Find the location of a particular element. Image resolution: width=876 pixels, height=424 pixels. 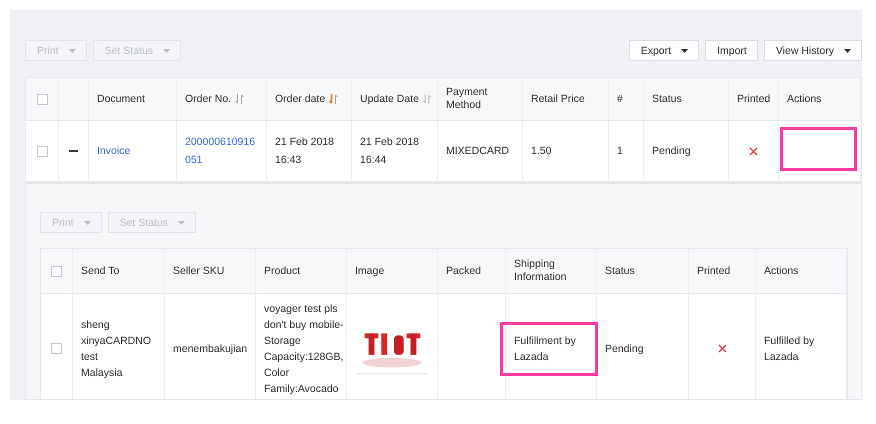

dropdown-button: Export is located at coordinates (664, 50).